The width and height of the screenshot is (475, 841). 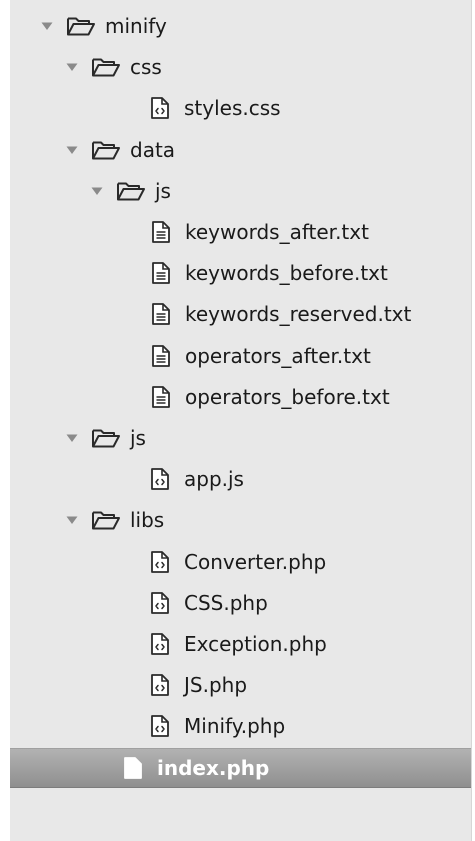 What do you see at coordinates (242, 26) in the screenshot?
I see `folder-row-minify: minify` at bounding box center [242, 26].